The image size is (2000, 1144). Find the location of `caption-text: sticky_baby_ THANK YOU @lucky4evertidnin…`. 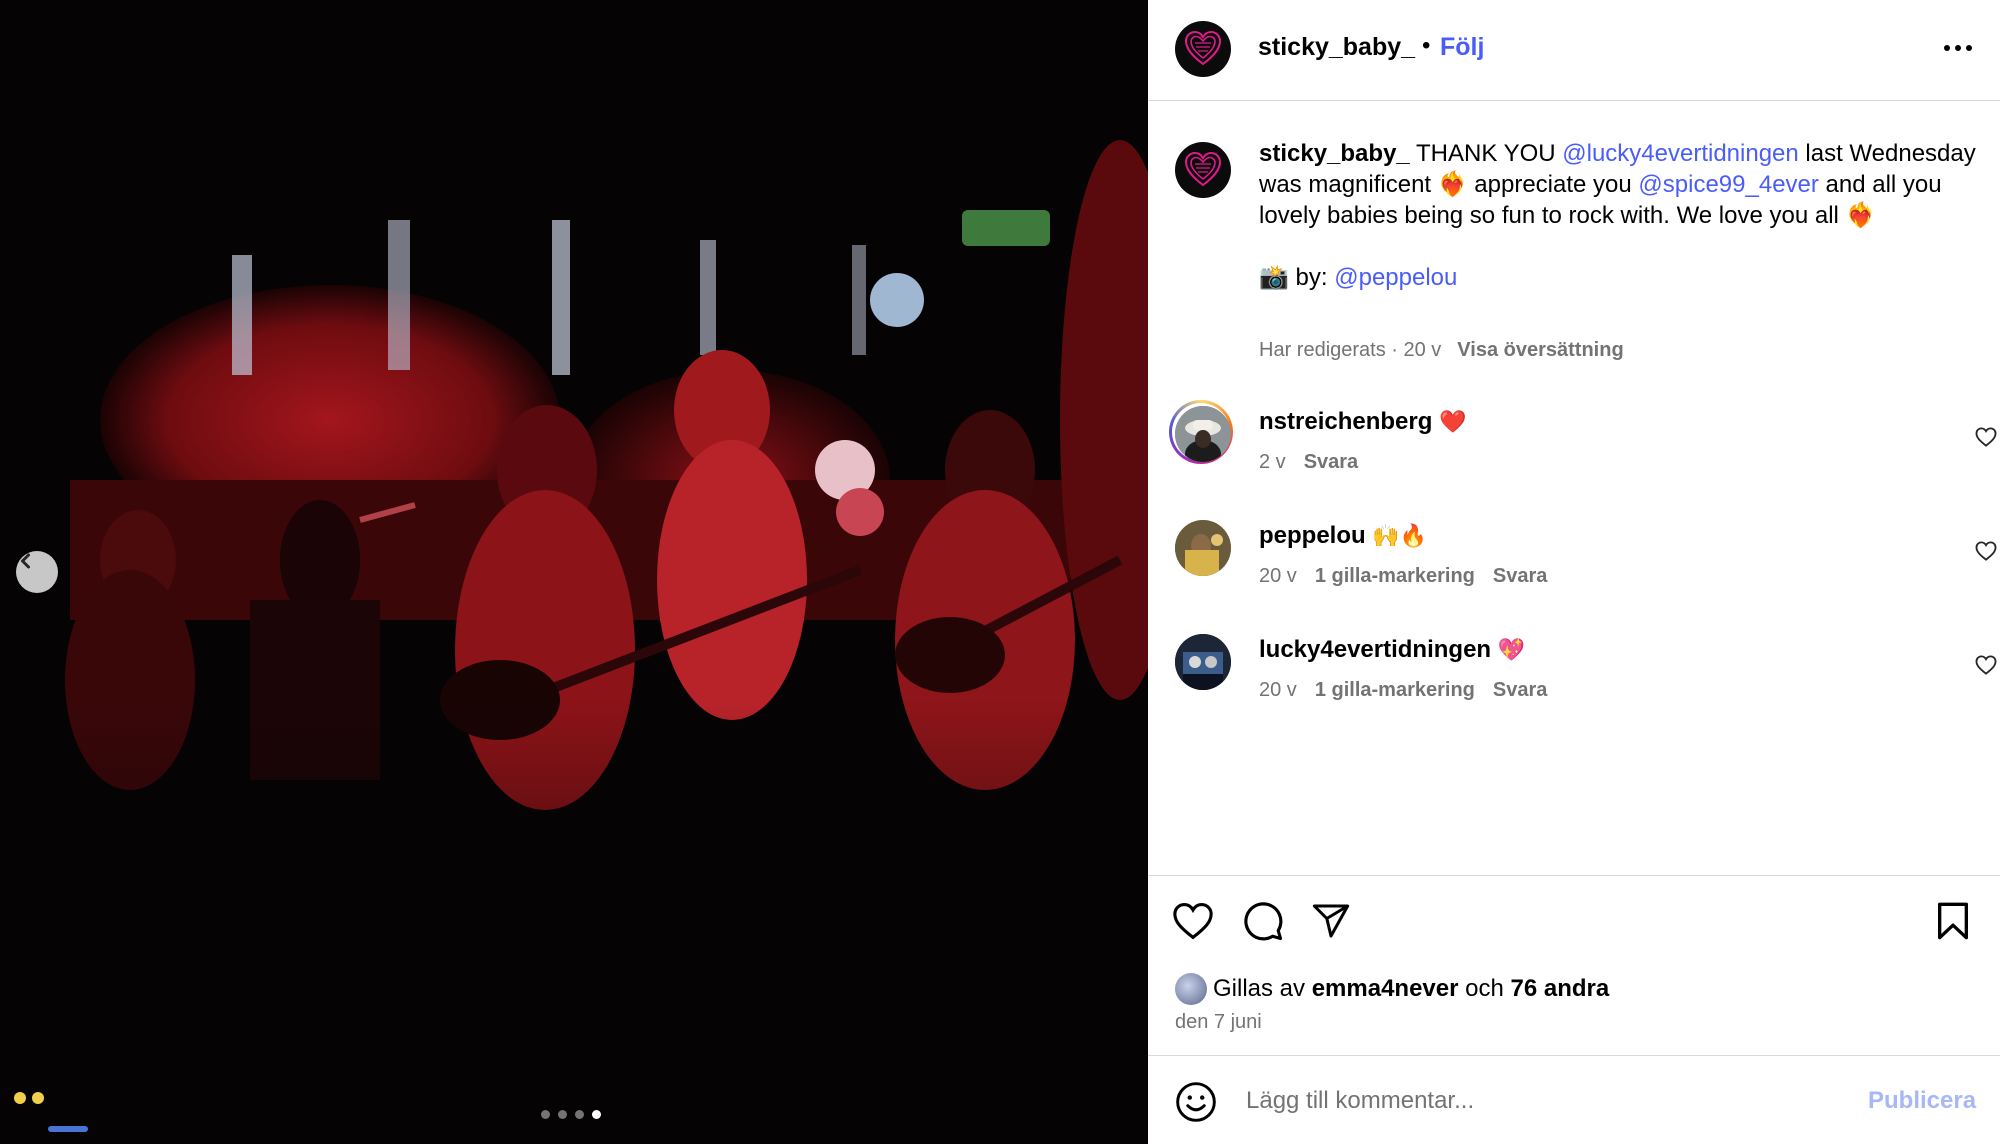

caption-text: sticky_baby_ THANK YOU @lucky4evertidnin… is located at coordinates (1619, 215).